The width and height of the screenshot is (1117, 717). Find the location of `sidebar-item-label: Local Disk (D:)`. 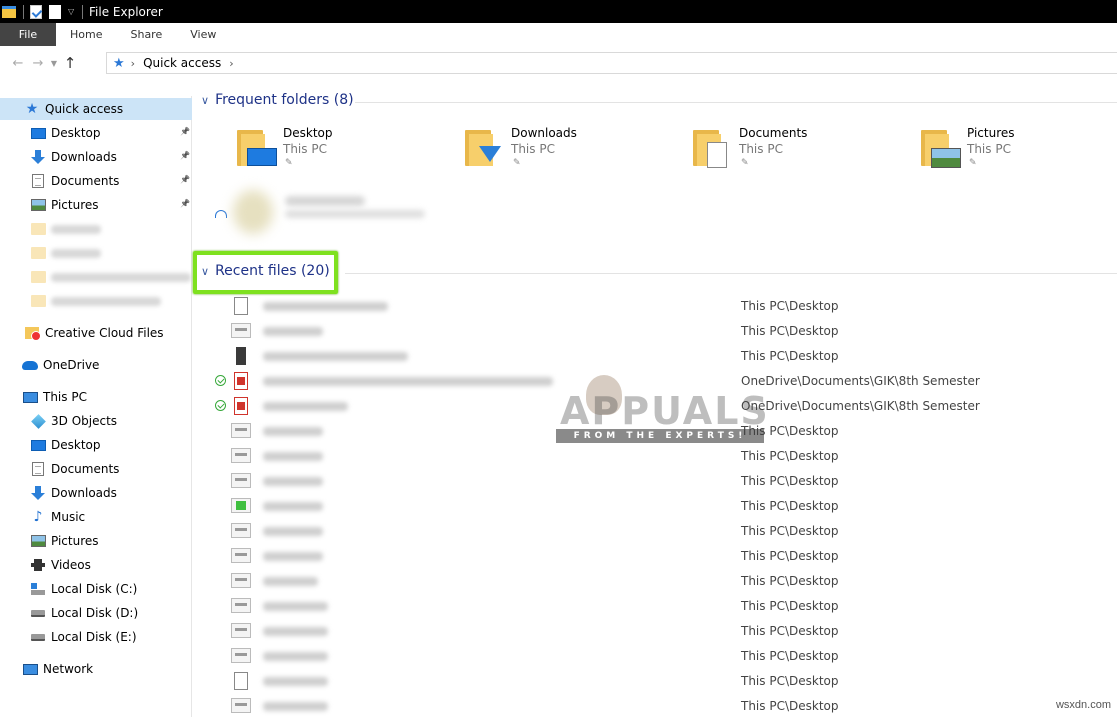

sidebar-item-label: Local Disk (D:) is located at coordinates (95, 613).